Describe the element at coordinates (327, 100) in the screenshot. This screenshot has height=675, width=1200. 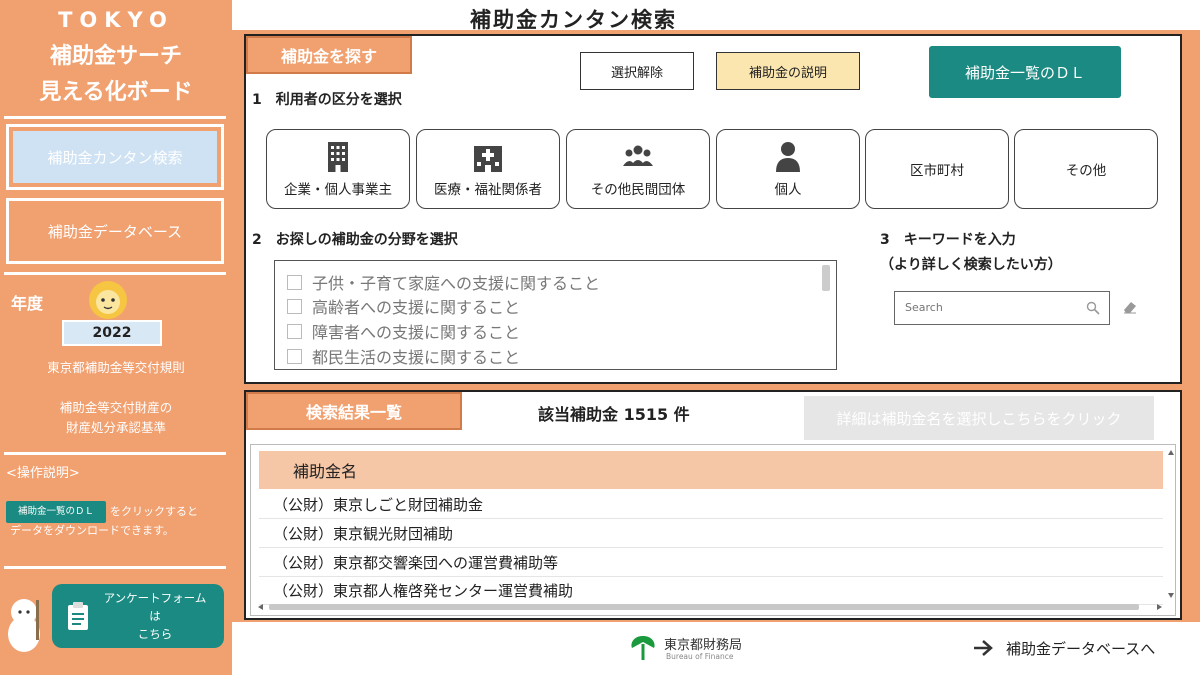
I see `step1-label: 1 利用者の区分を選択` at that location.